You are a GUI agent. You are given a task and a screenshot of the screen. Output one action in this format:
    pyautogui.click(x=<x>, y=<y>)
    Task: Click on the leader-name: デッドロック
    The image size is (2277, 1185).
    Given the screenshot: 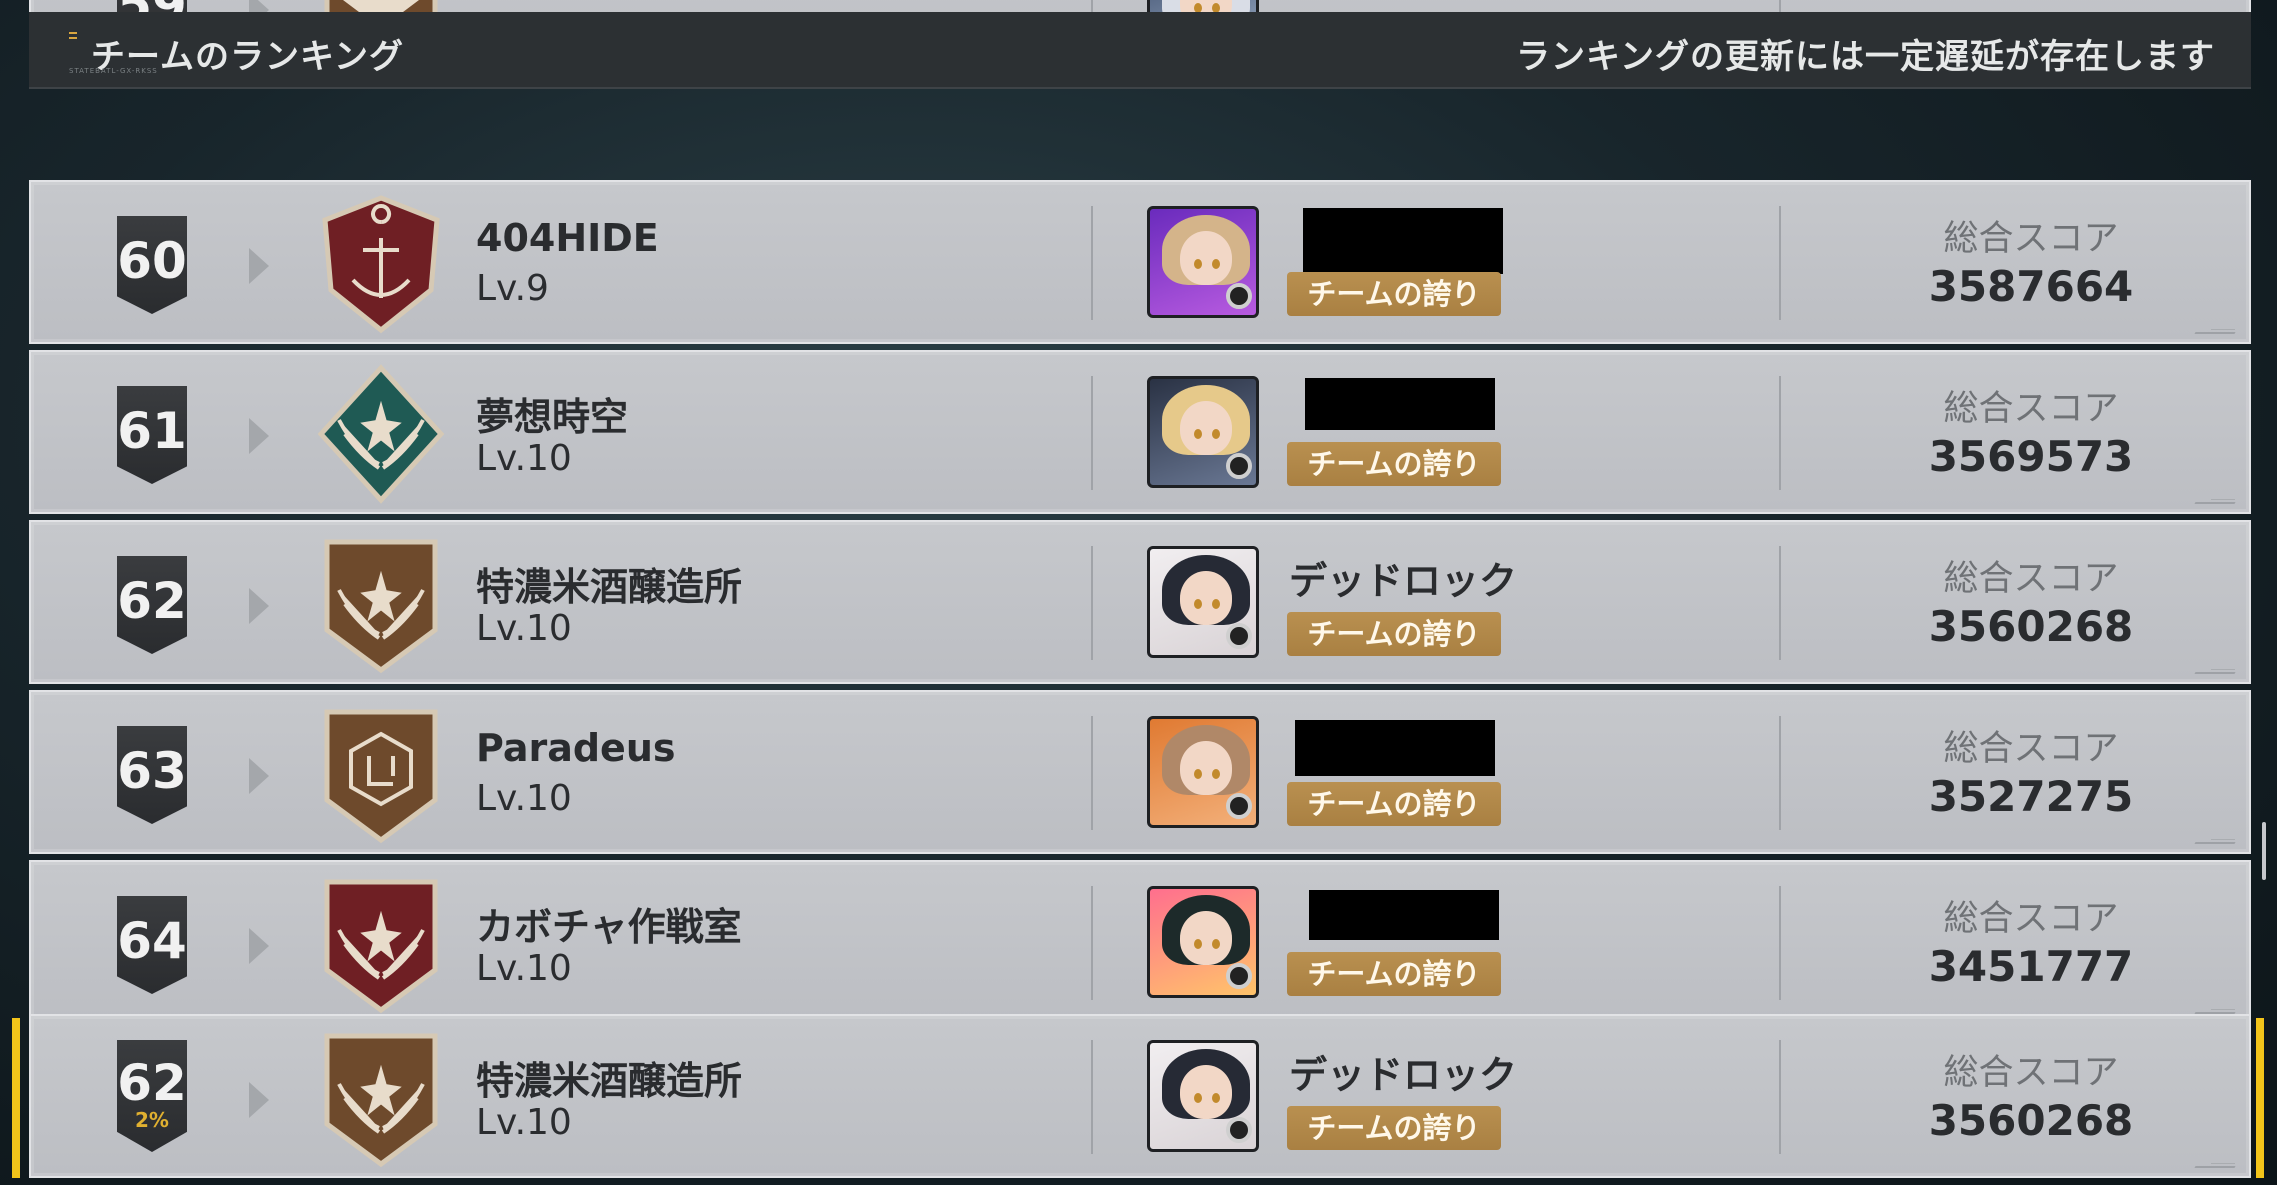 What is the action you would take?
    pyautogui.click(x=1403, y=1075)
    